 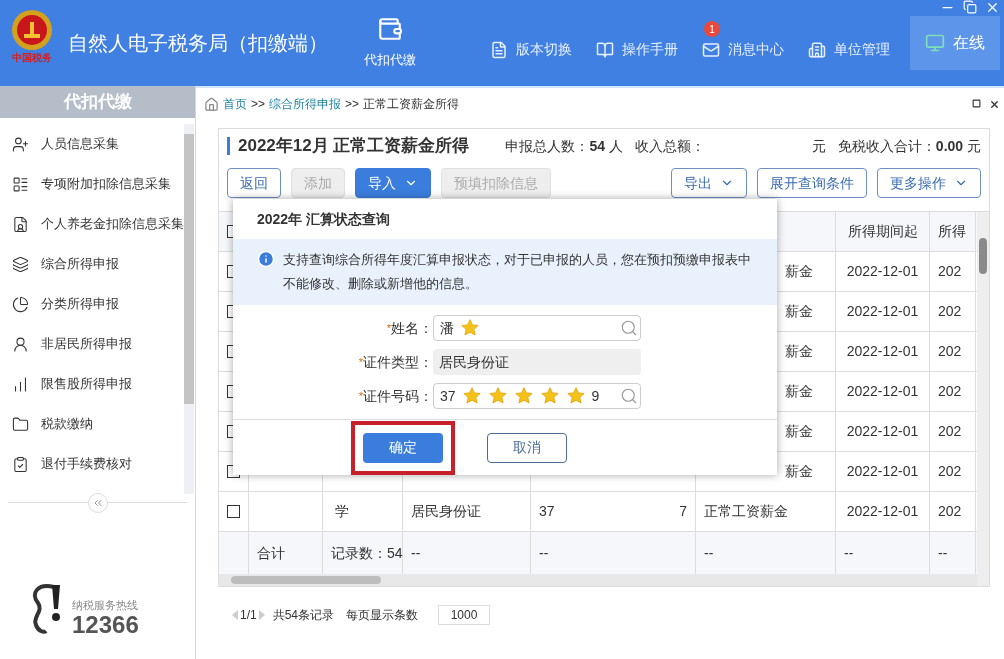 What do you see at coordinates (92, 224) in the screenshot?
I see `sidebar-item: 个人养老金扣除信息采集` at bounding box center [92, 224].